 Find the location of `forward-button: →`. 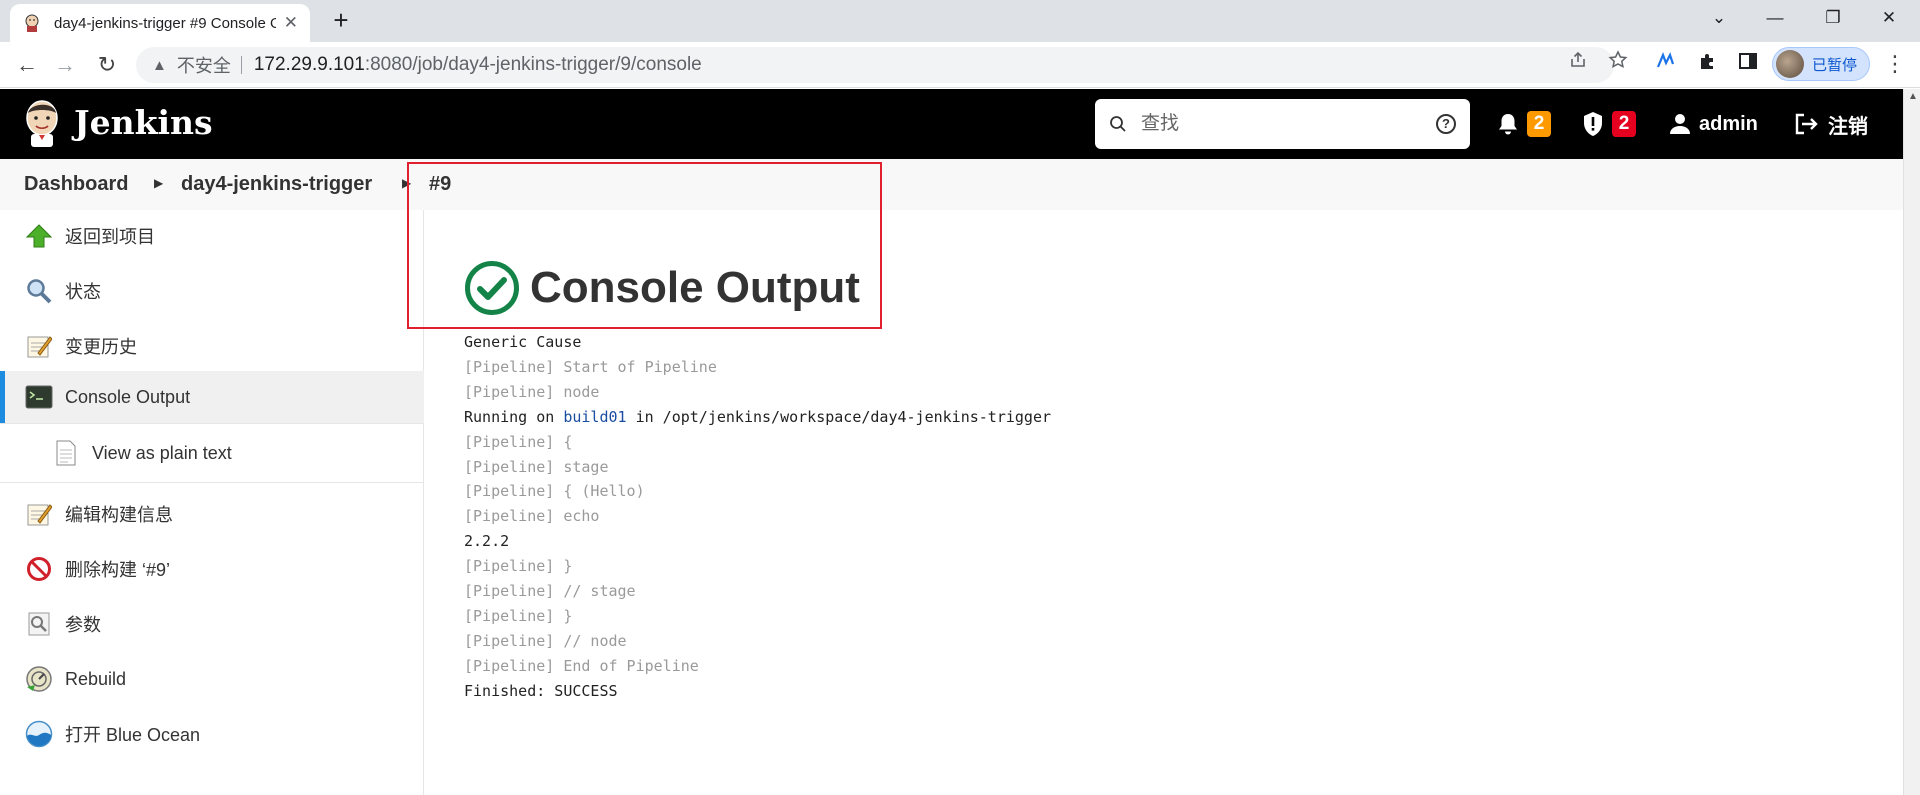

forward-button: → is located at coordinates (65, 65).